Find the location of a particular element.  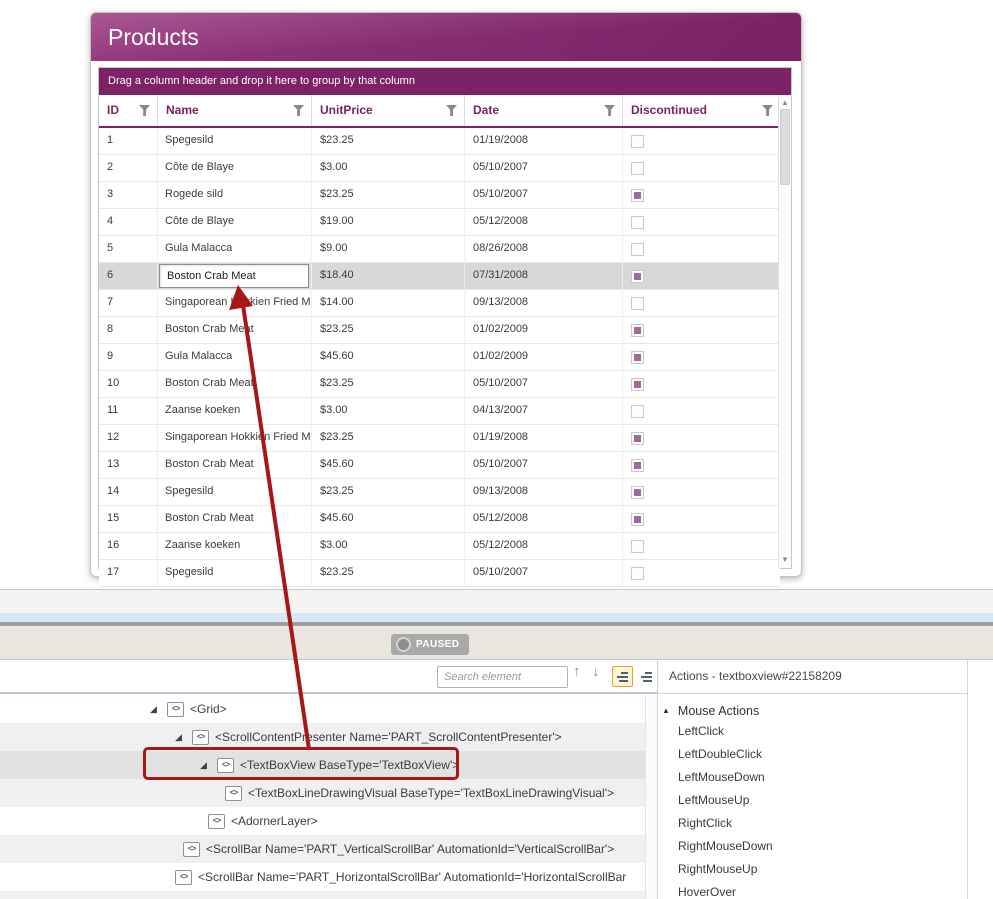

table-row: 16 Zaanse koeken $3.00 05/12/2008 is located at coordinates (439, 546).